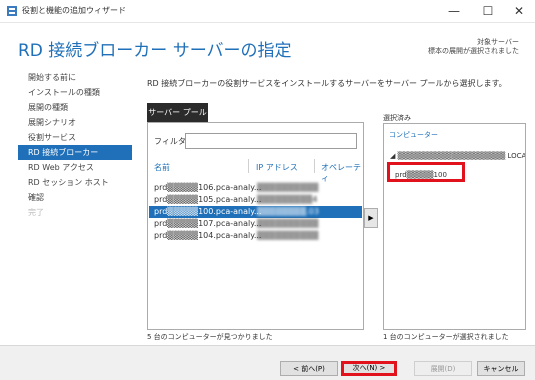  Describe the element at coordinates (75, 197) in the screenshot. I see `sidebar-item-confirmation: 確認` at that location.